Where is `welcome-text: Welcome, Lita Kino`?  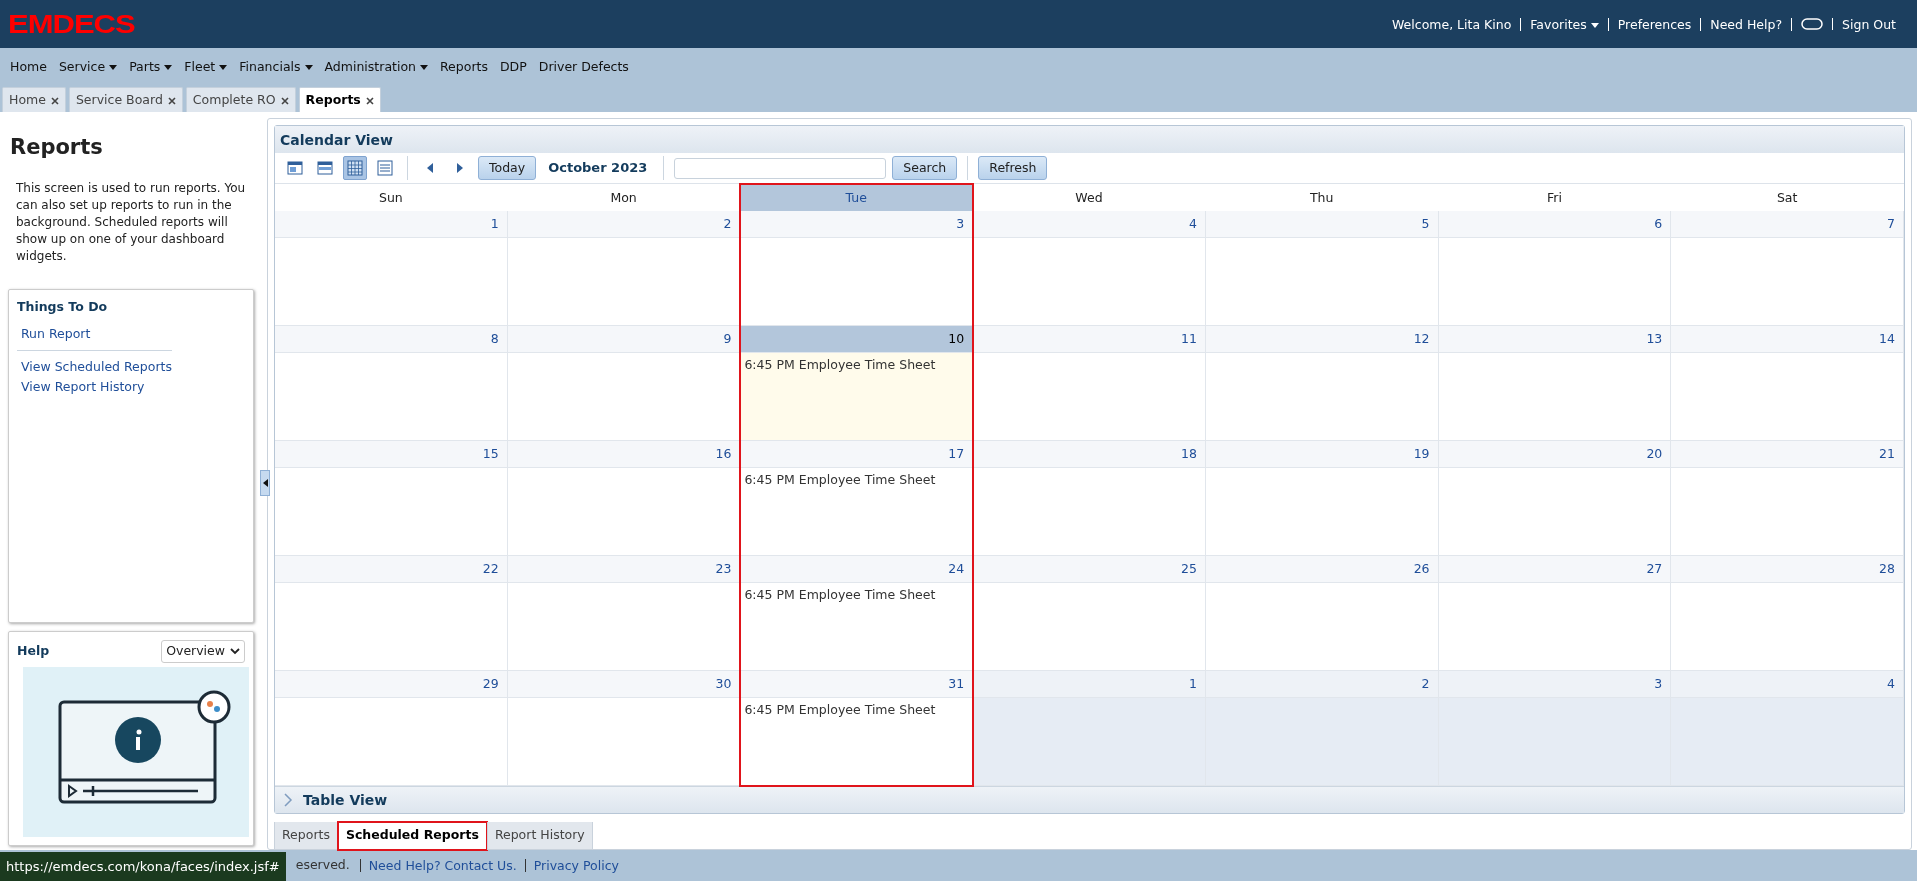 welcome-text: Welcome, Lita Kino is located at coordinates (1452, 24).